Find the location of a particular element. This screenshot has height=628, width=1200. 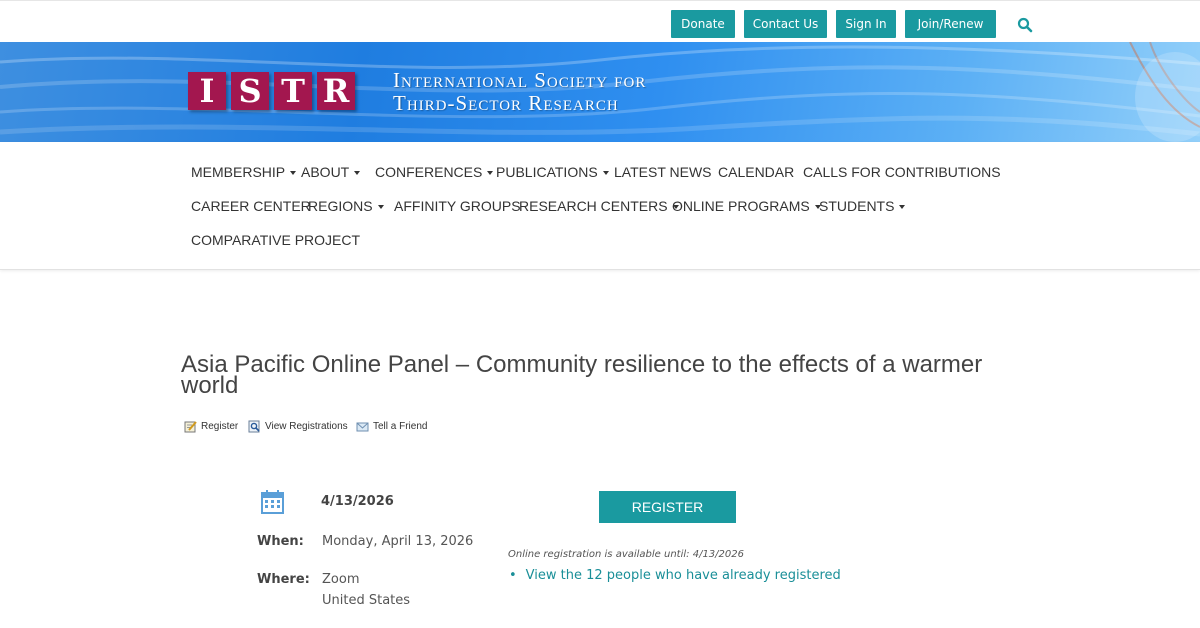

where-label: Where: is located at coordinates (283, 579).